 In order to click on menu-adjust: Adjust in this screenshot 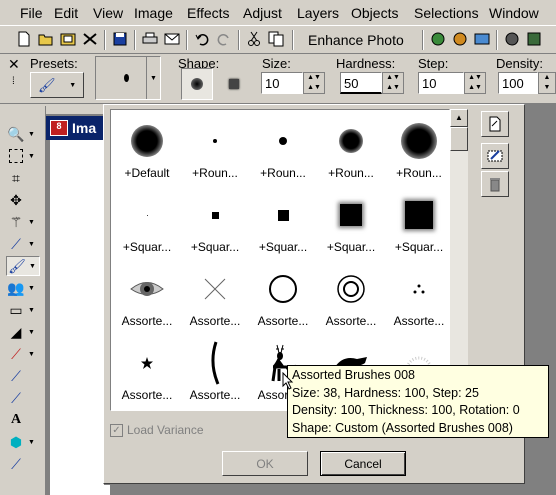, I will do `click(262, 13)`.